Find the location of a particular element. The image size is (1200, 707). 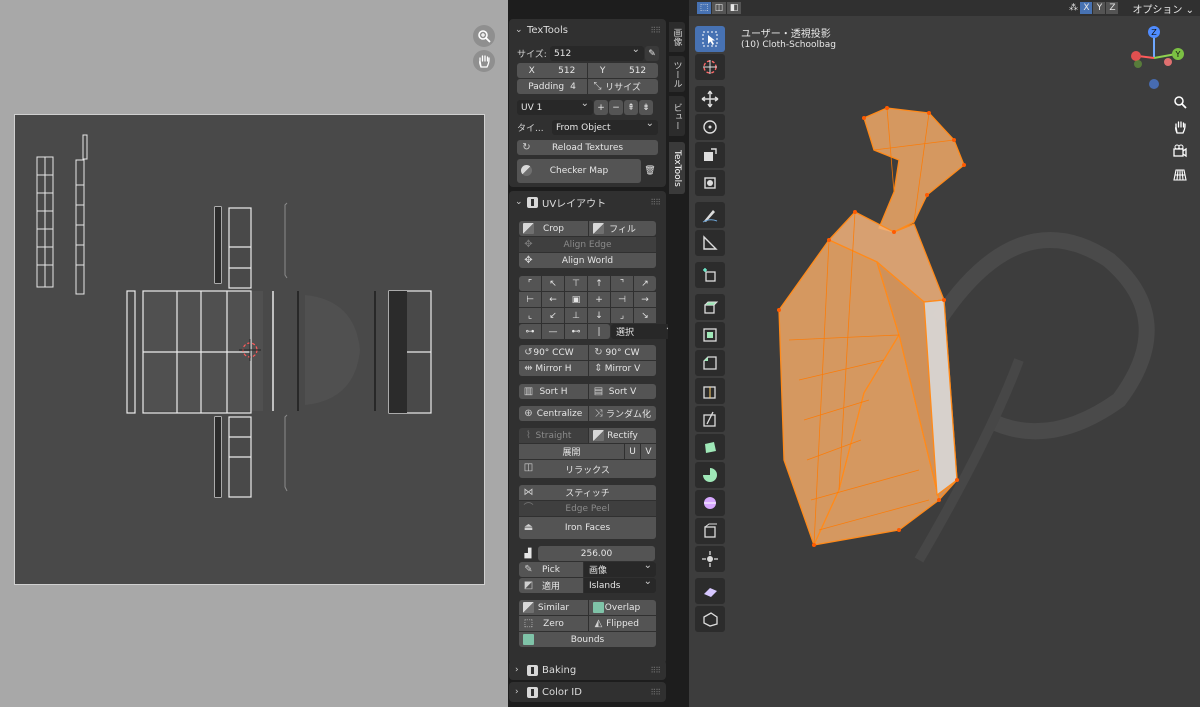

fill-button: フィル is located at coordinates (622, 228).